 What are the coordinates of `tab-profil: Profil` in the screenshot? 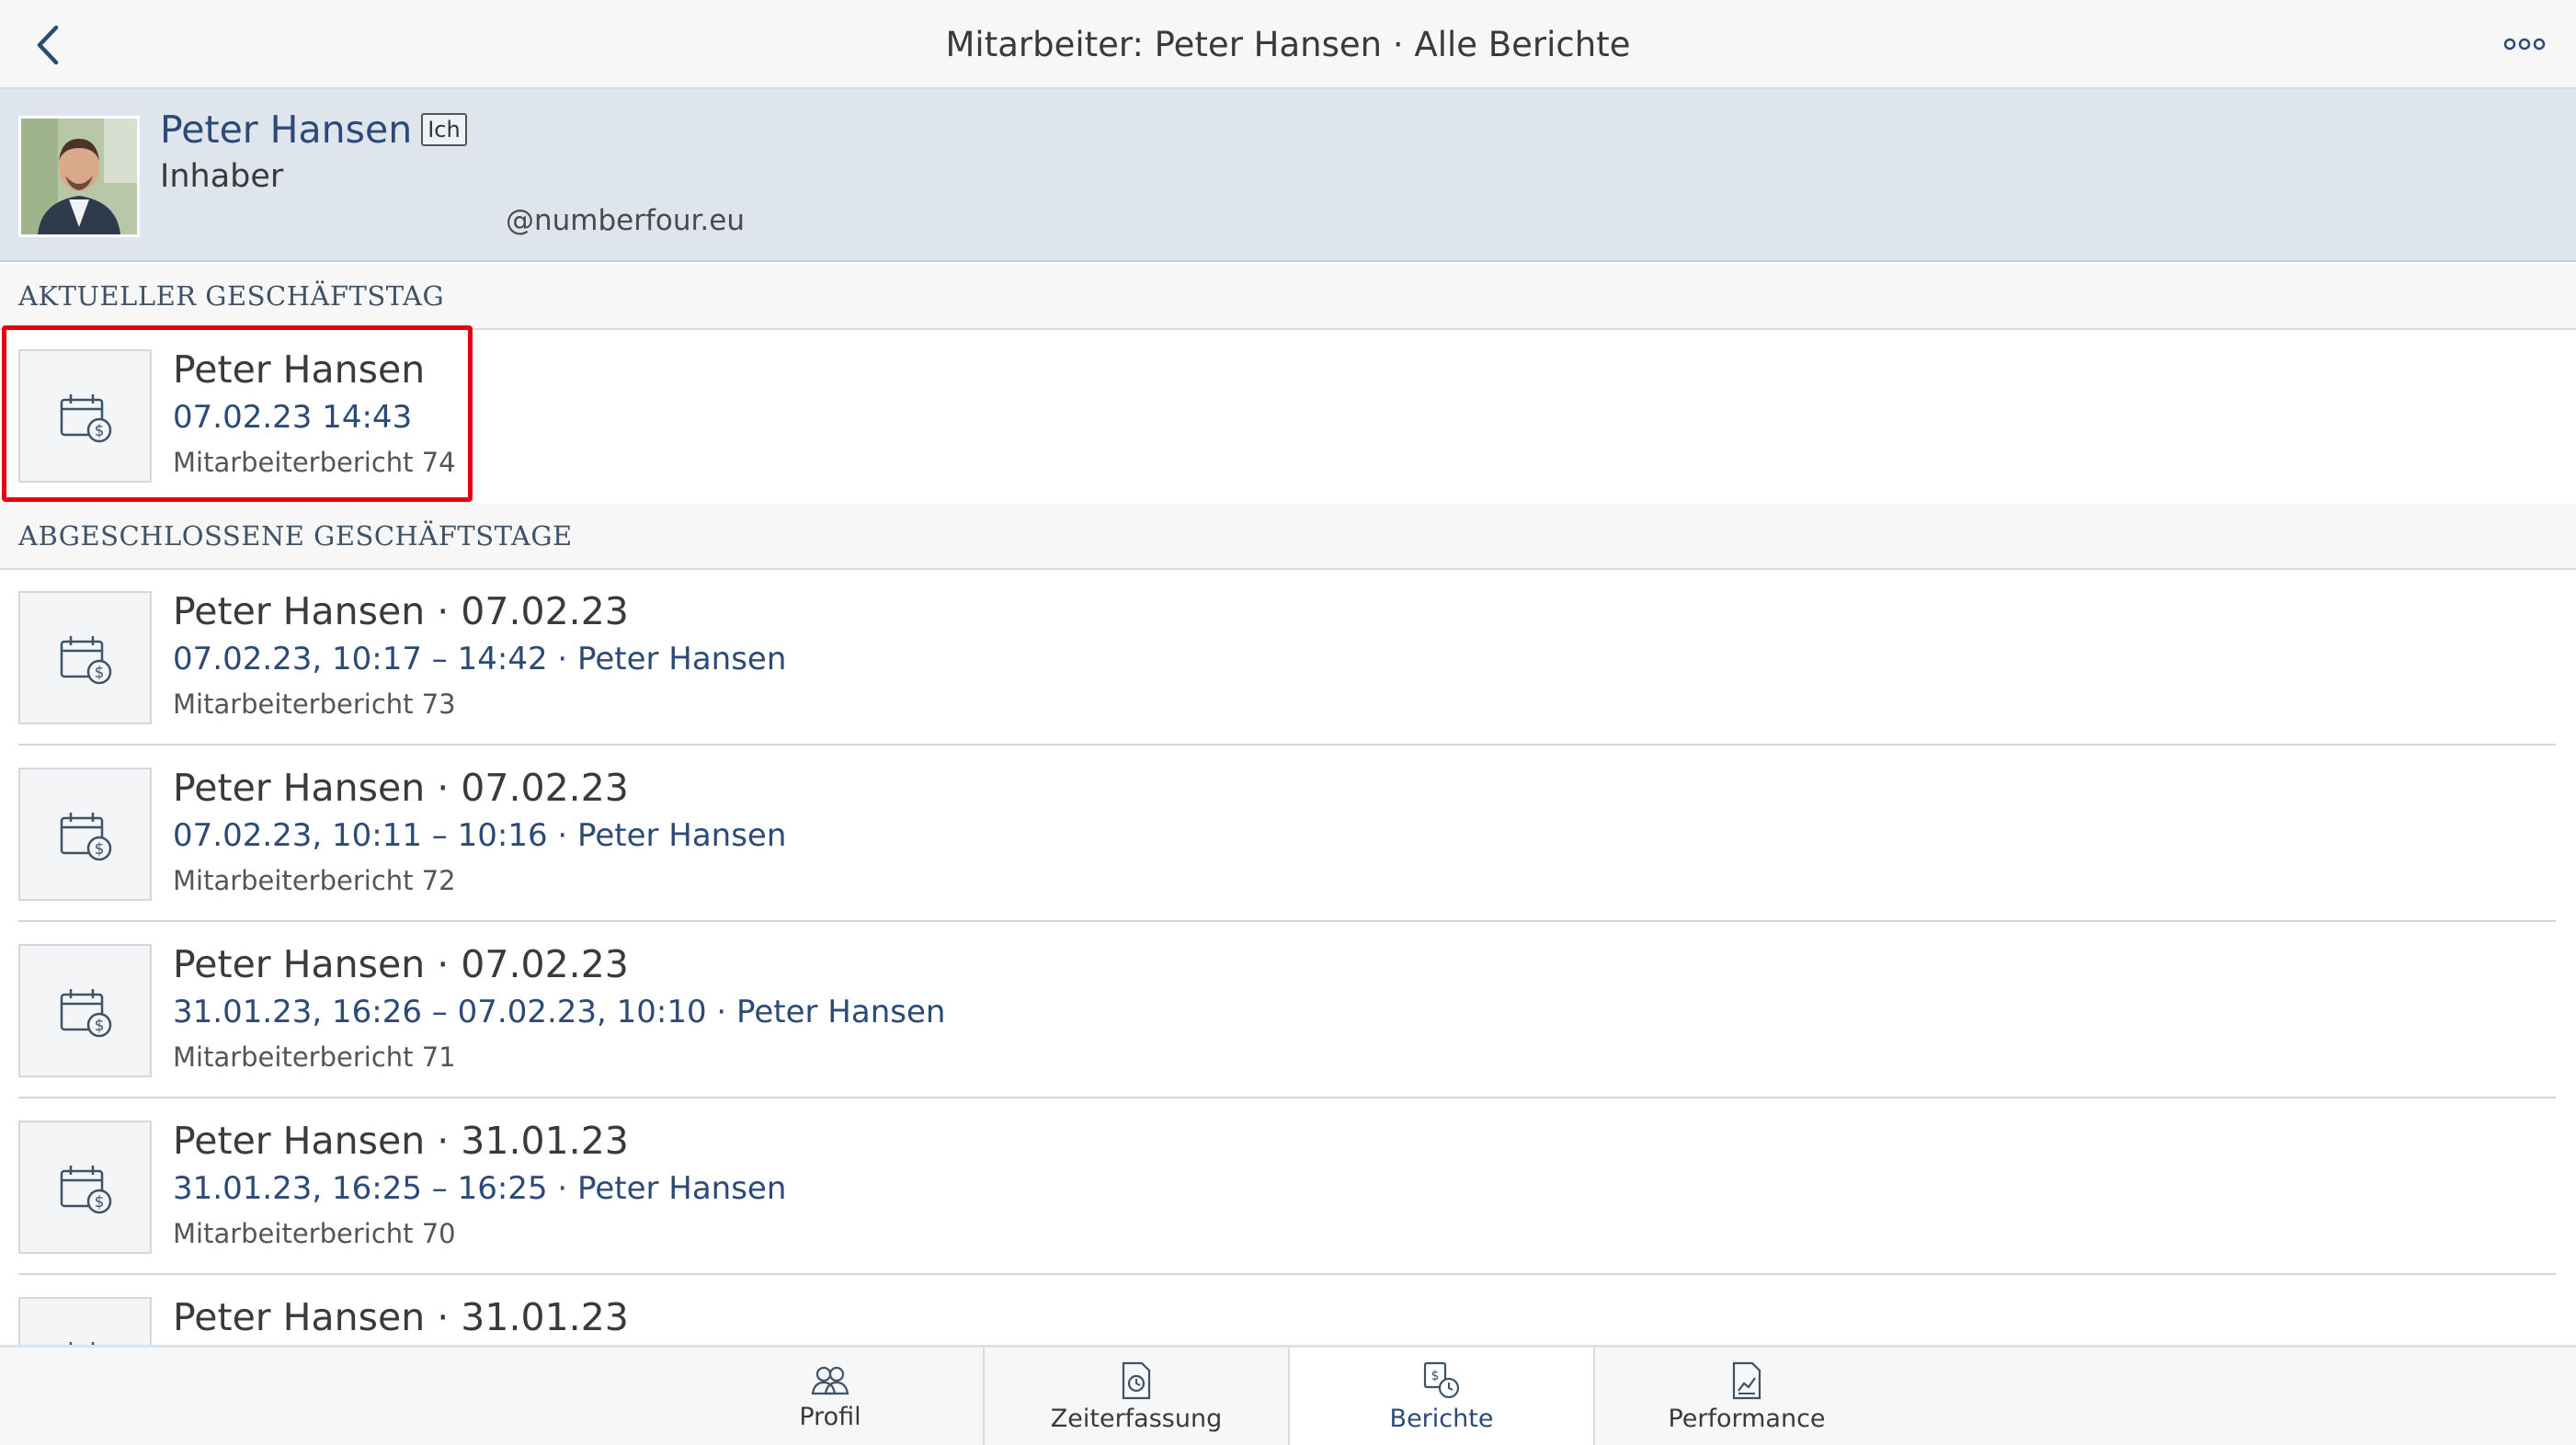 It's located at (830, 1397).